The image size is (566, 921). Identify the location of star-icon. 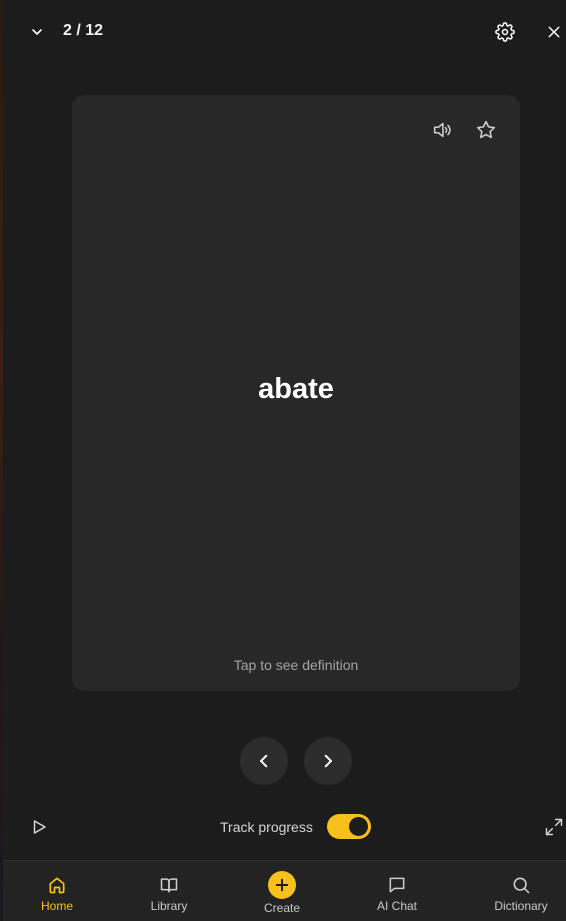
(486, 129).